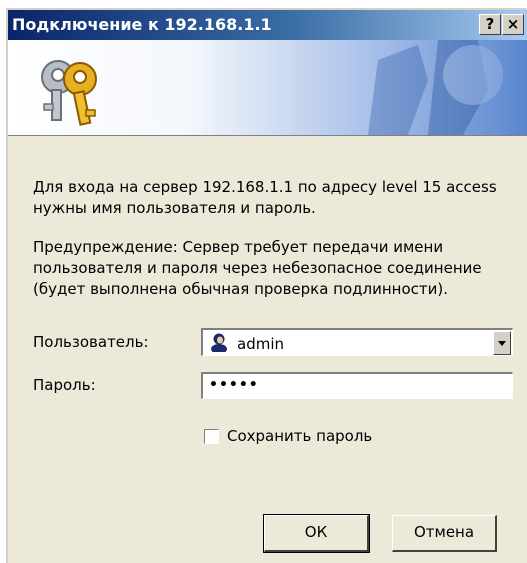 The height and width of the screenshot is (563, 527). I want to click on username-label: Пользователь:, so click(91, 342).